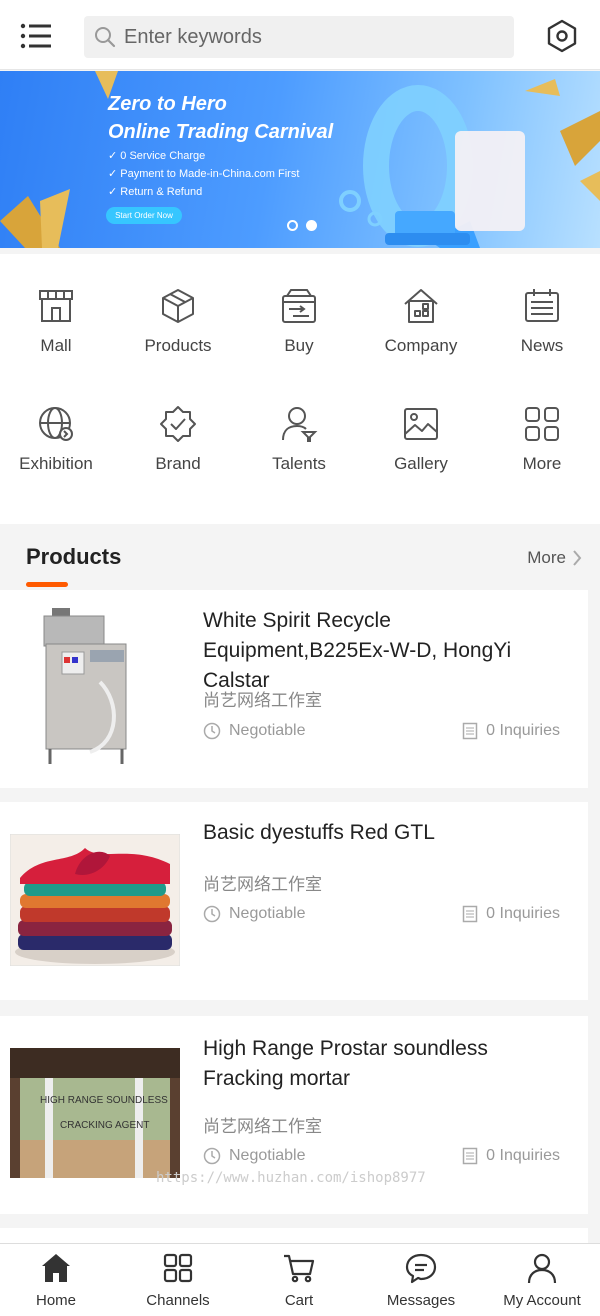 The width and height of the screenshot is (600, 1316). I want to click on category-mall: Mall, so click(58, 336).